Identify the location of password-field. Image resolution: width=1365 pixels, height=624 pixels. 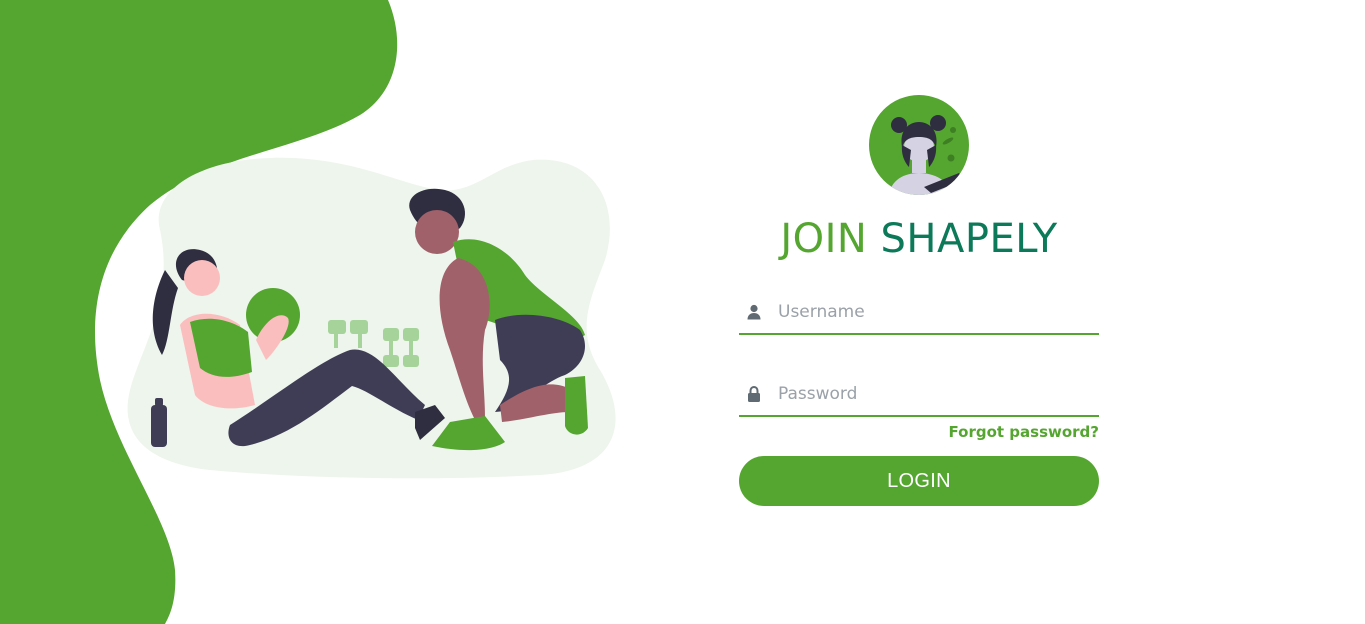
(919, 395).